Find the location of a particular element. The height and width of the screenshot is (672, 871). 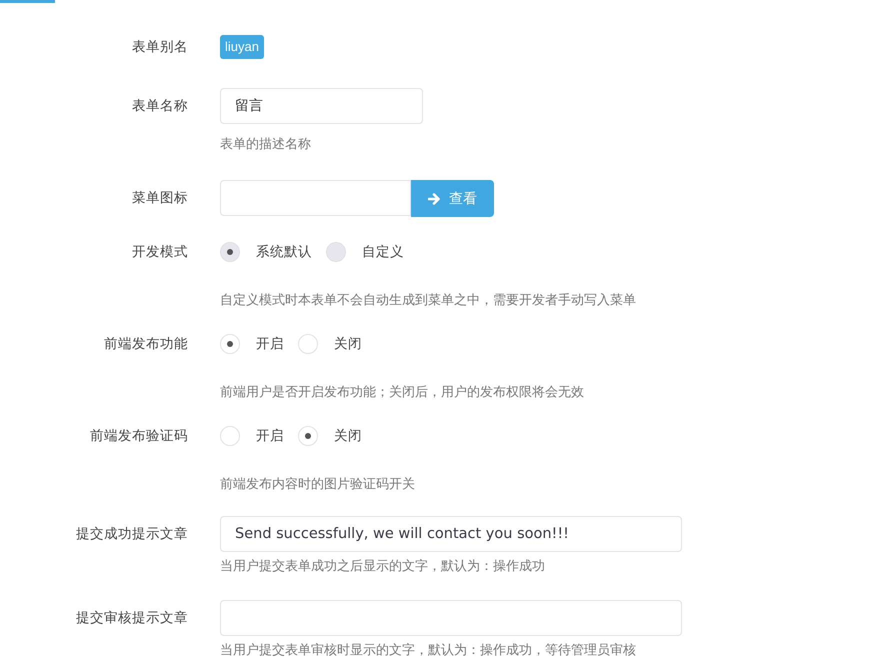

field-label: 前端发布功能 is located at coordinates (145, 344).